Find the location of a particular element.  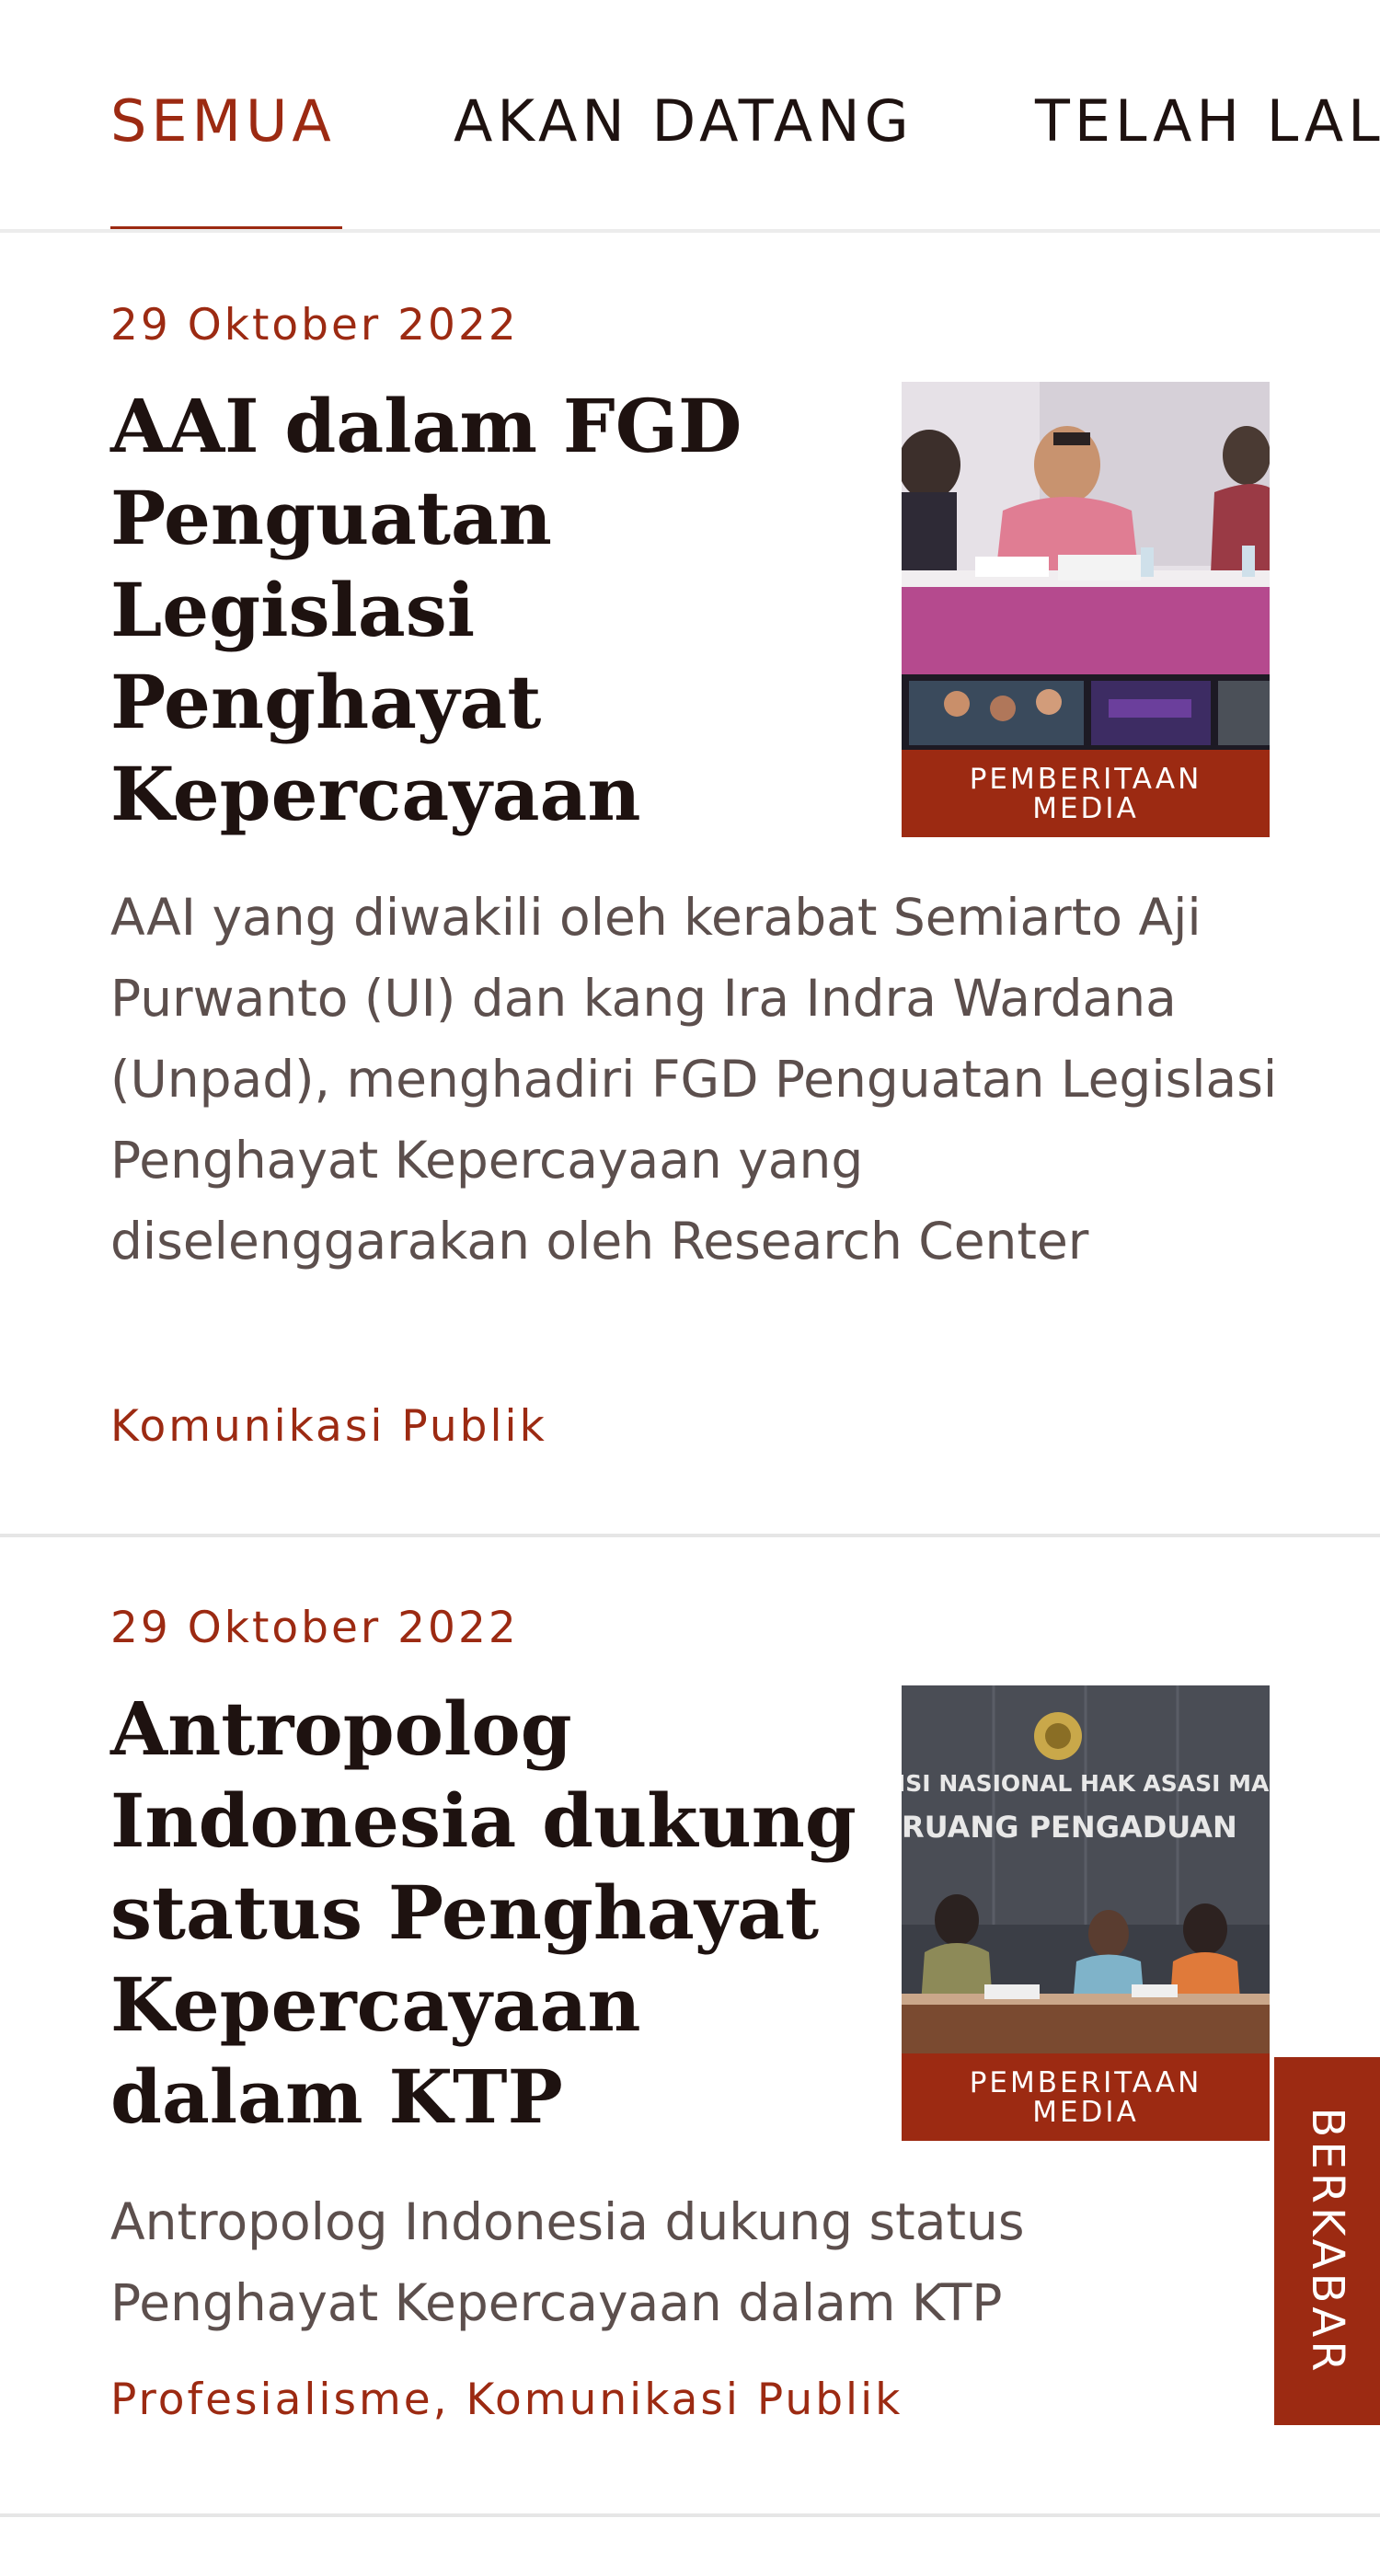

photo-sign-line2: RUANG PENGADUAN is located at coordinates (1069, 1827).